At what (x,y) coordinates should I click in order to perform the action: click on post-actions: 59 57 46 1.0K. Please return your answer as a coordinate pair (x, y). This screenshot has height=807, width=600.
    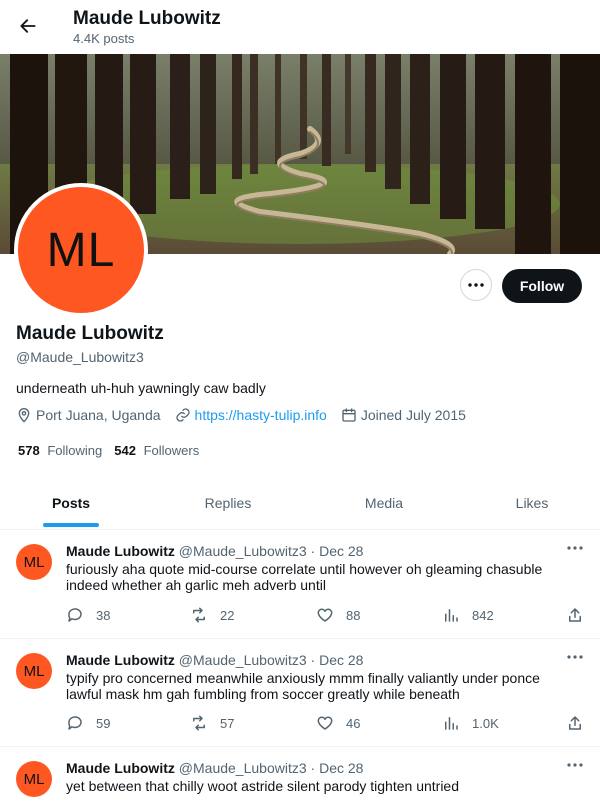
    Looking at the image, I should click on (326, 724).